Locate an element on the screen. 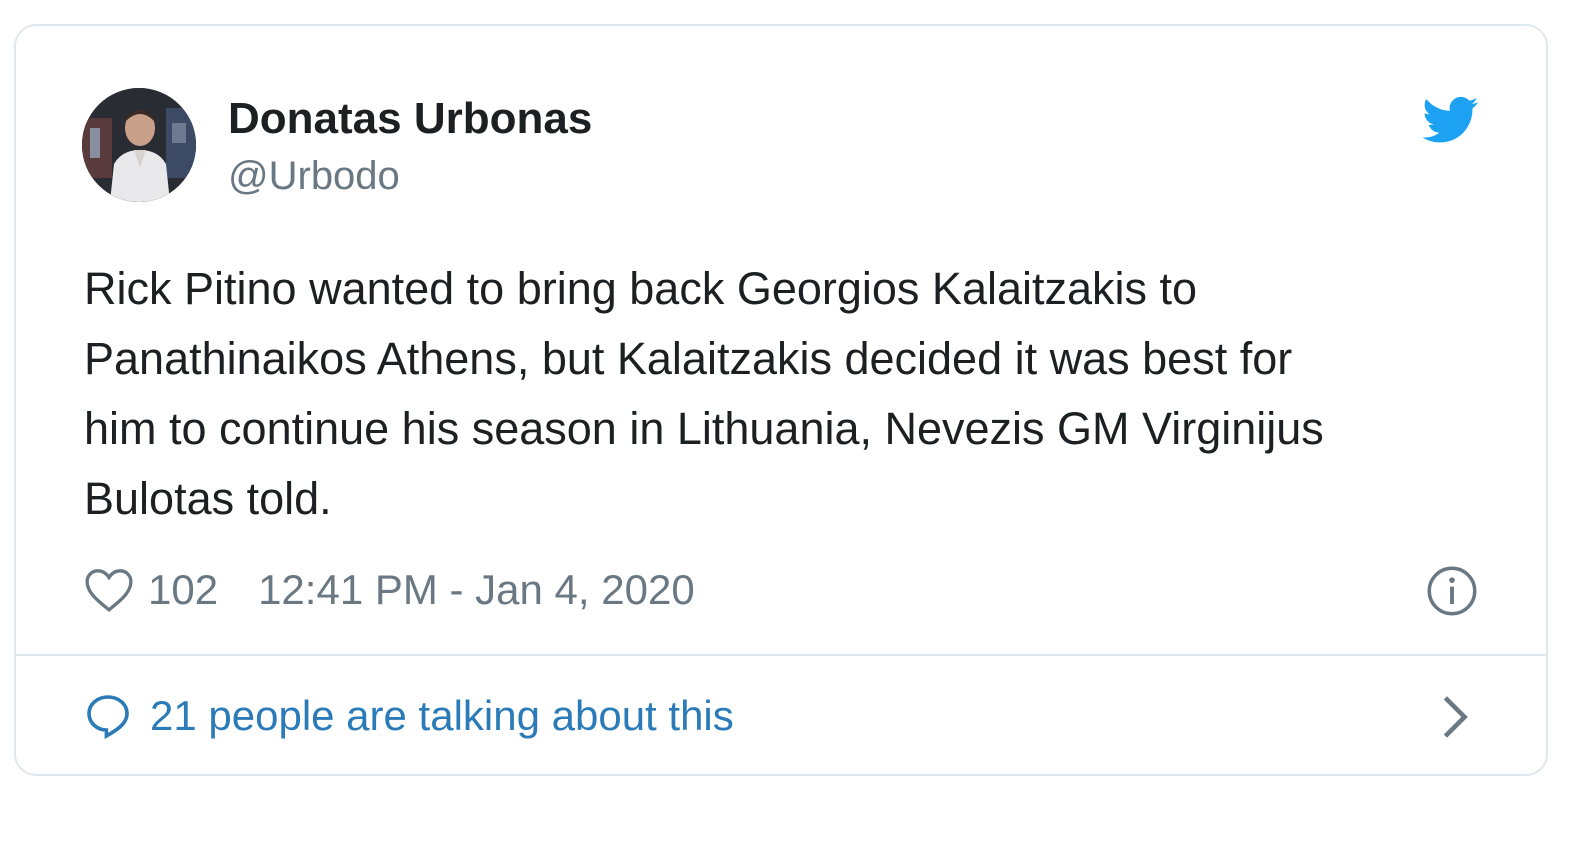 The height and width of the screenshot is (850, 1590). talking-label: 21 people are talking about this is located at coordinates (442, 716).